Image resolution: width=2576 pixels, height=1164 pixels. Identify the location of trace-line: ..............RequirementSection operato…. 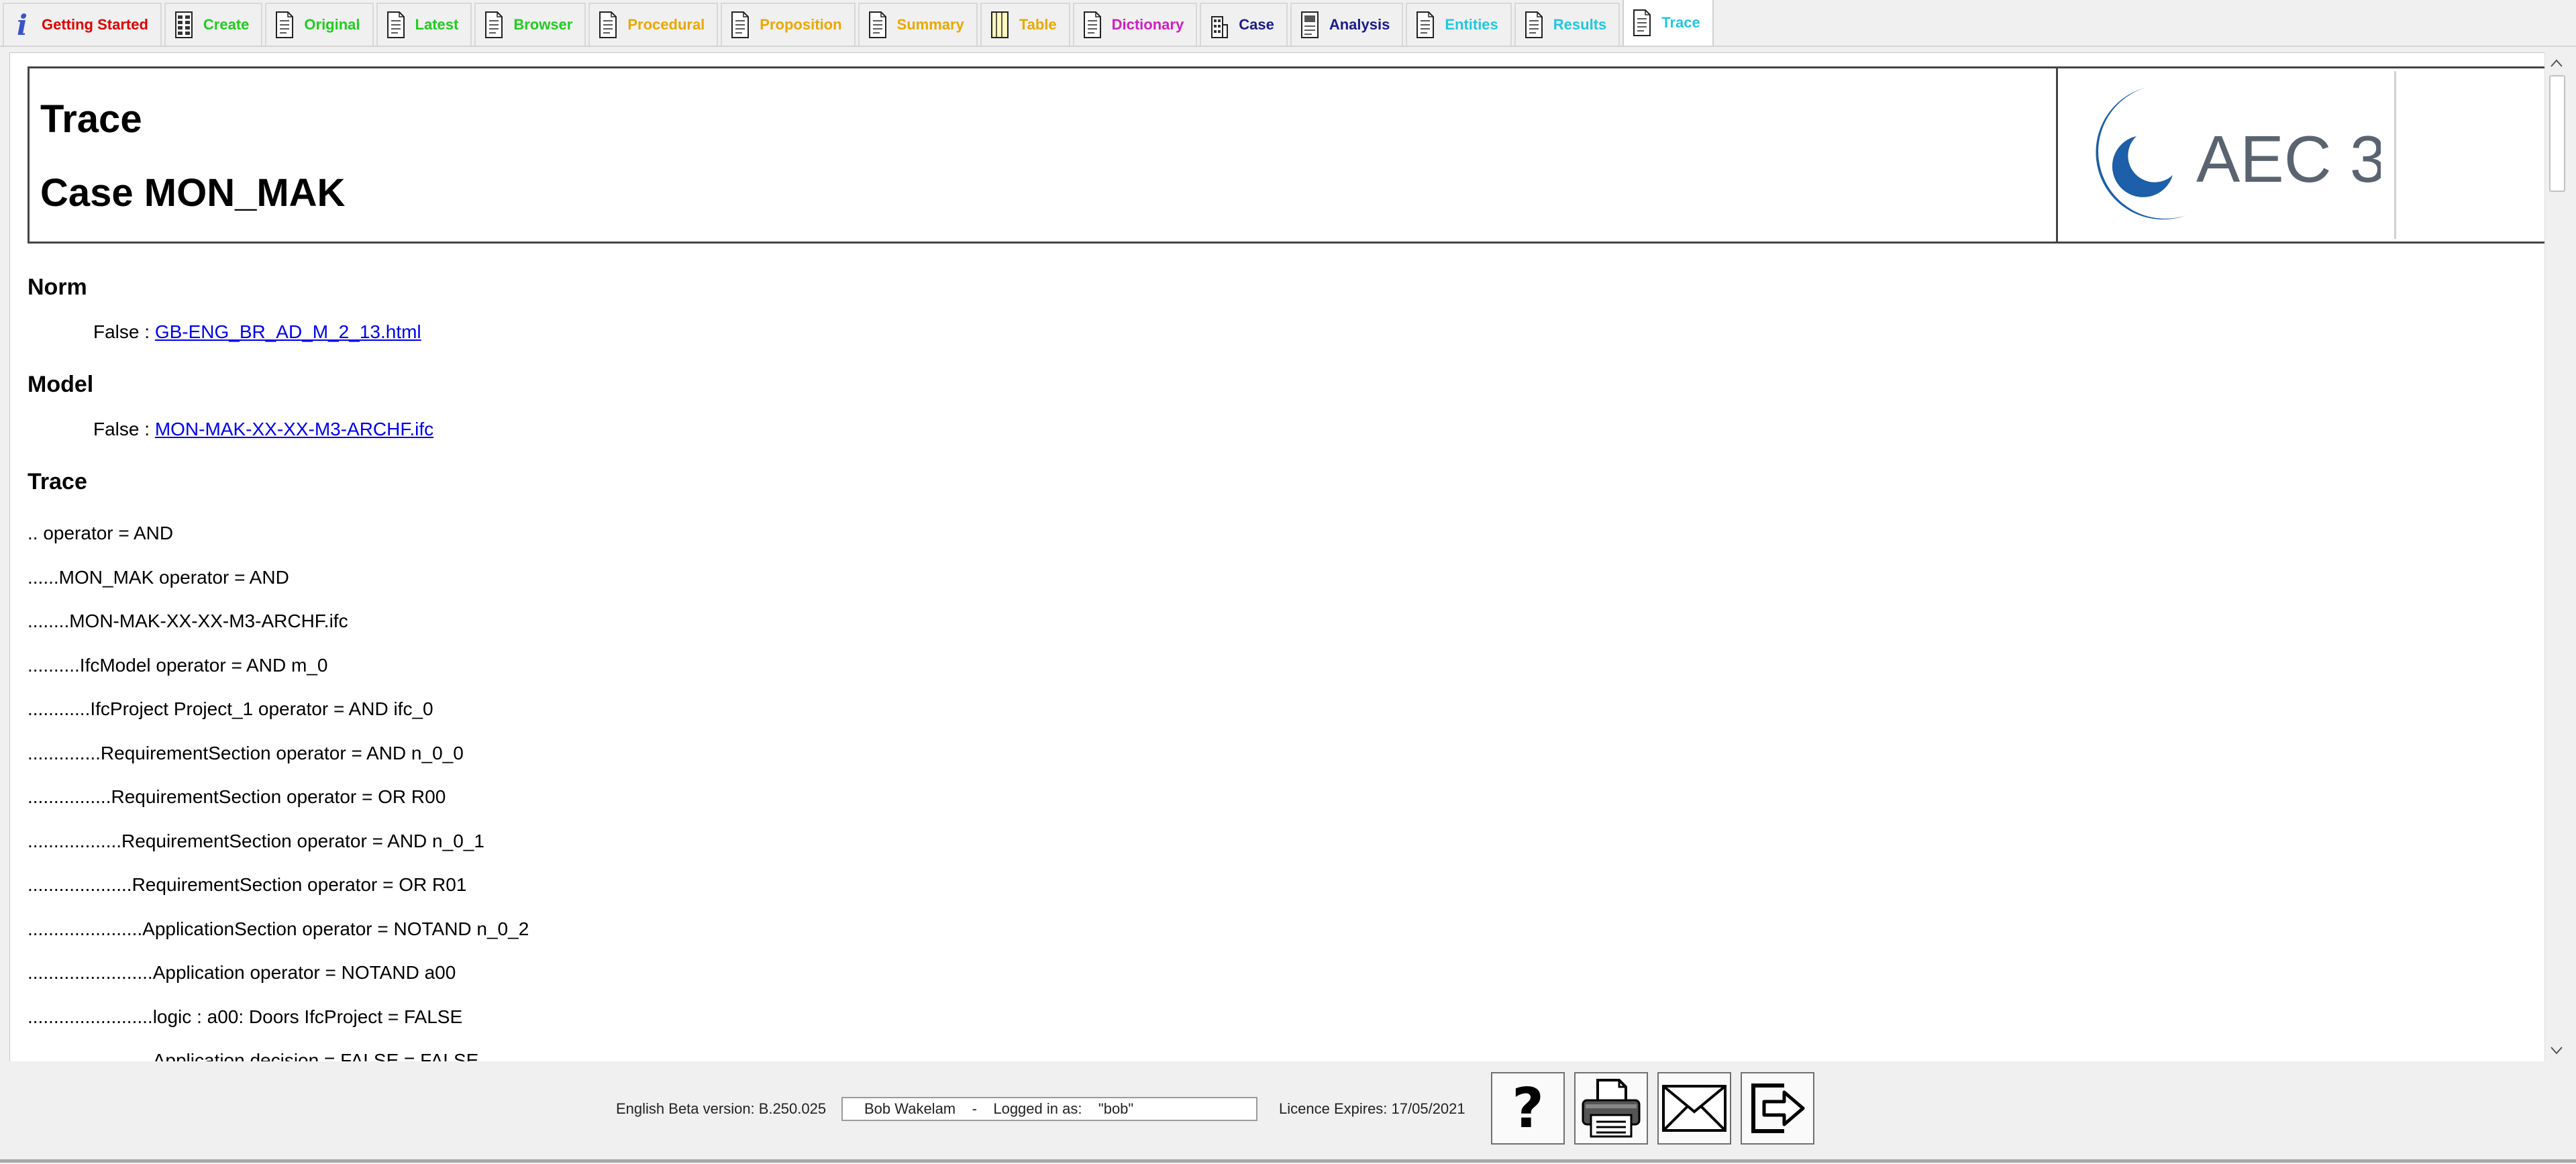
(246, 752).